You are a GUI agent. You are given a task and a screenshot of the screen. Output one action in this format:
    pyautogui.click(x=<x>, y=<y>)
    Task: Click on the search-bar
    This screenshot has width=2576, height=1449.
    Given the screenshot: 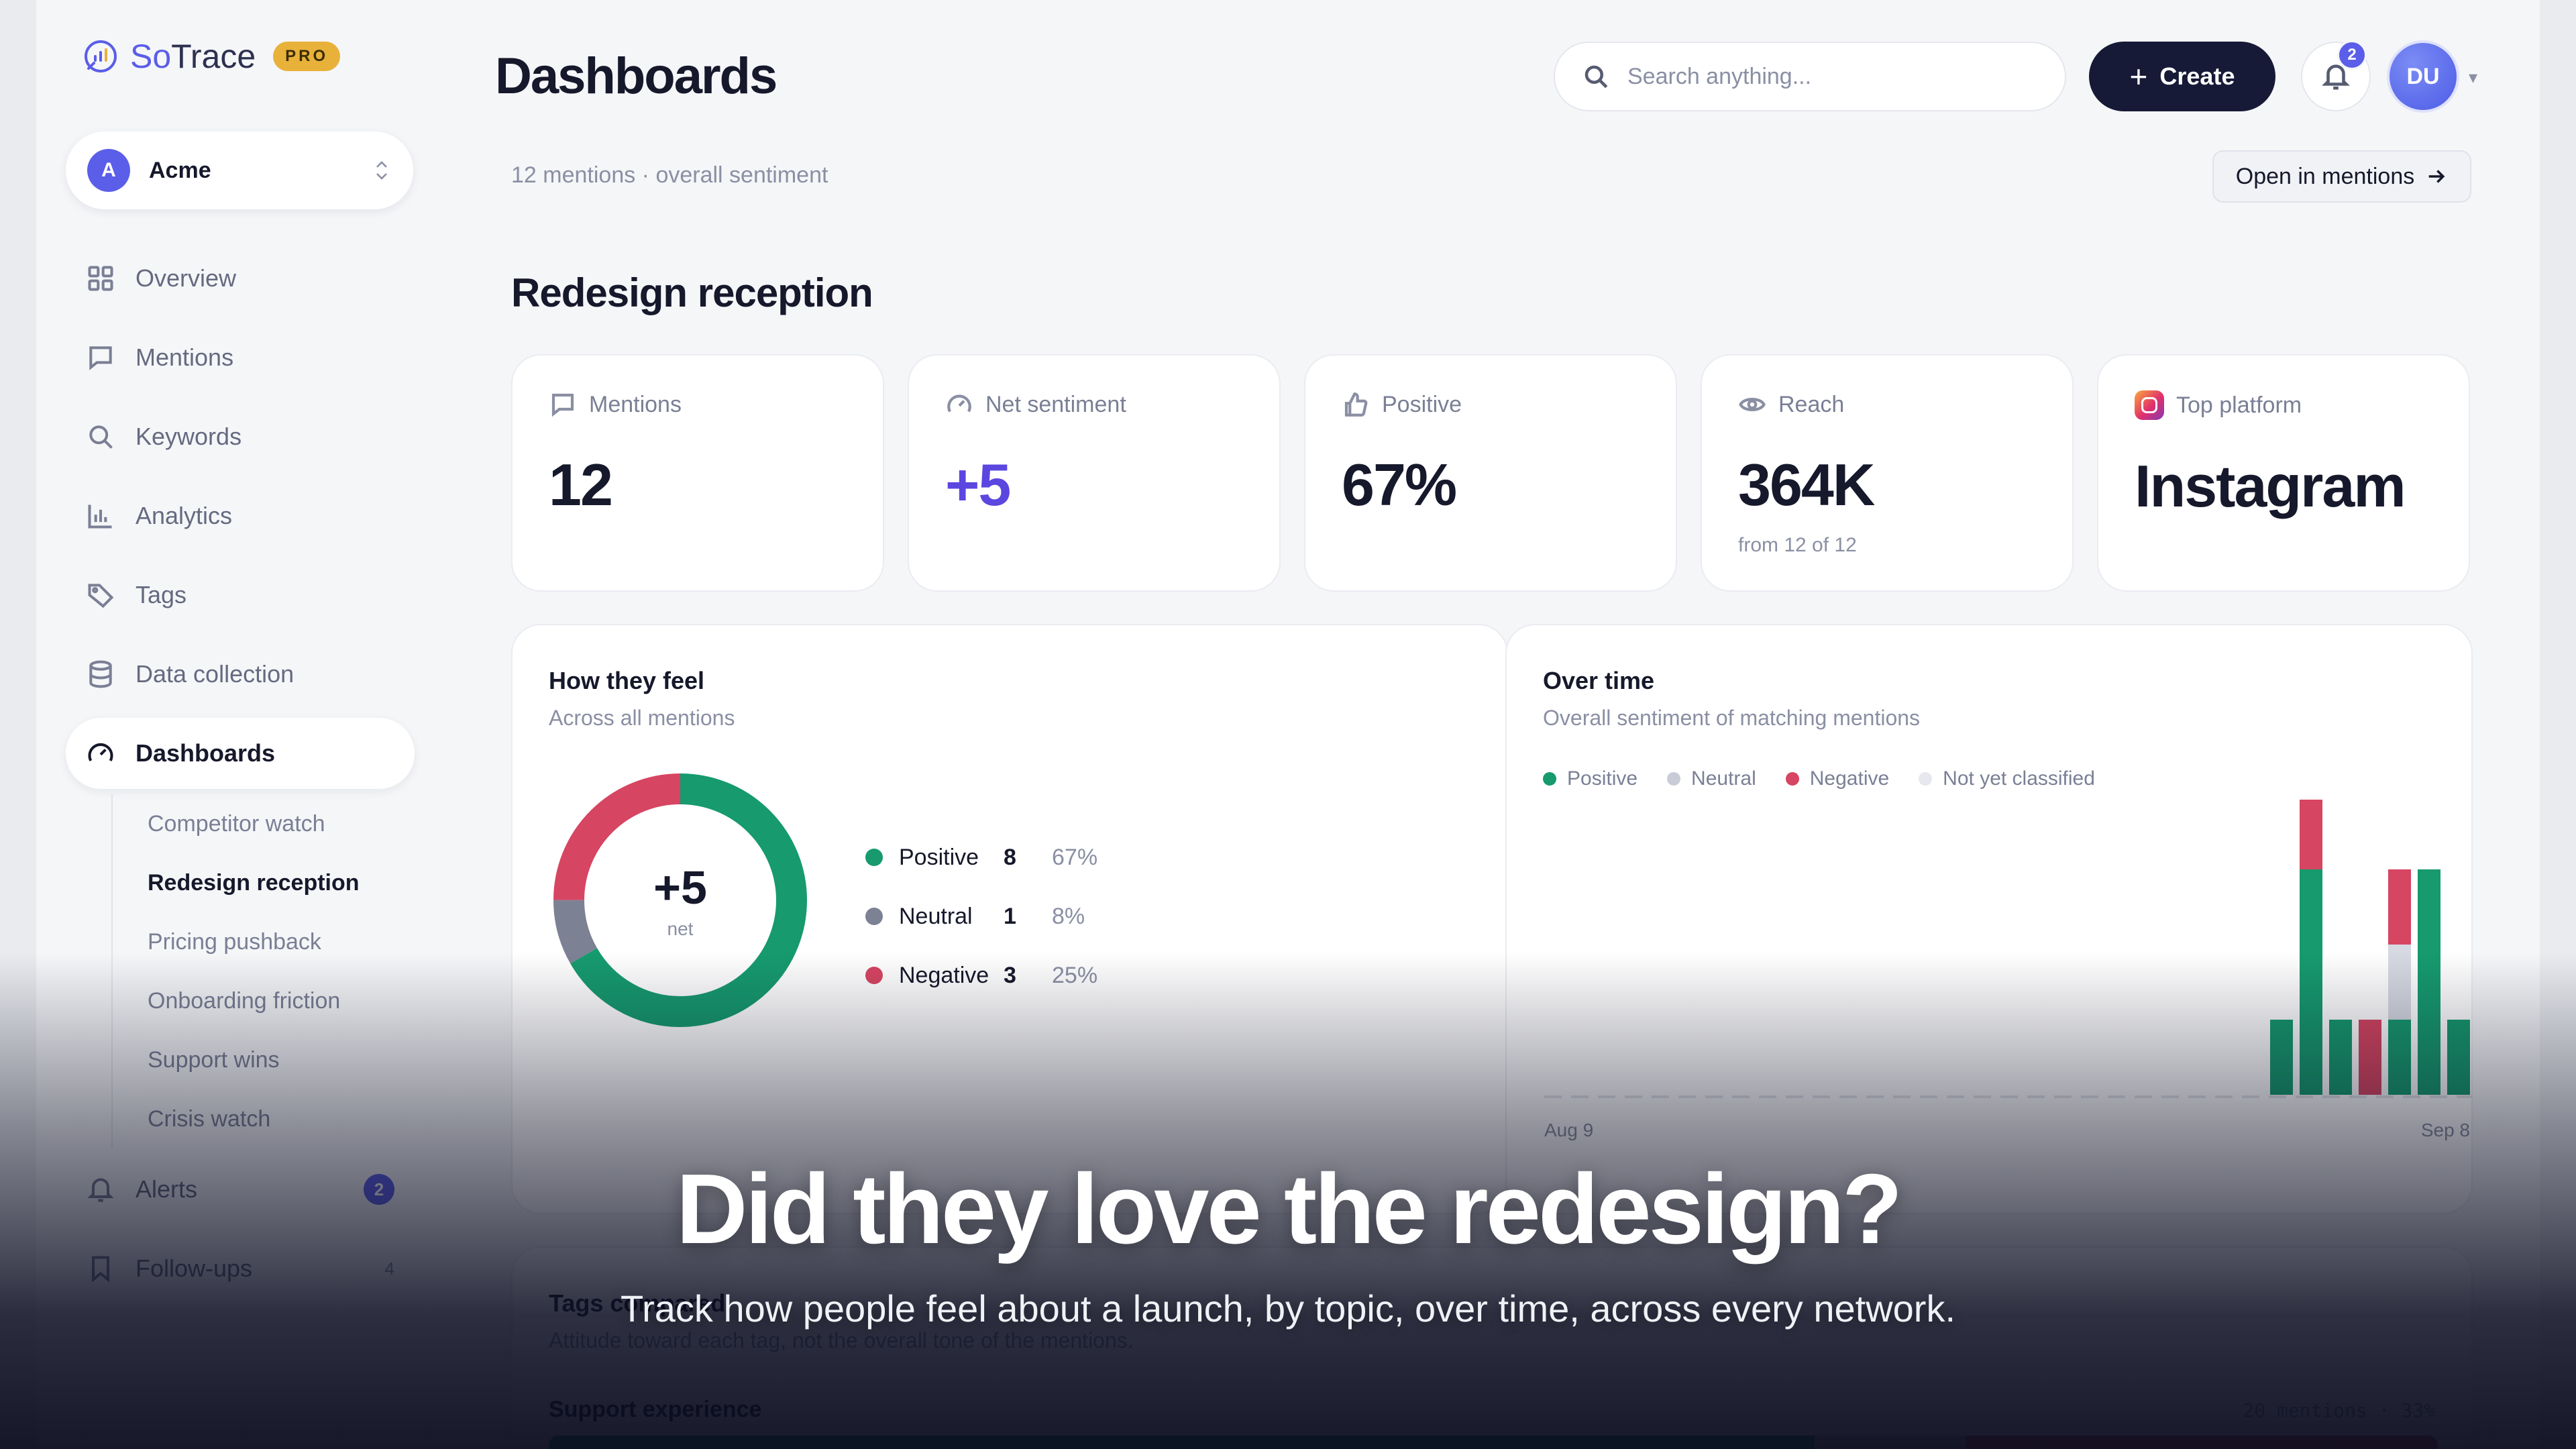 What is the action you would take?
    pyautogui.click(x=1810, y=76)
    